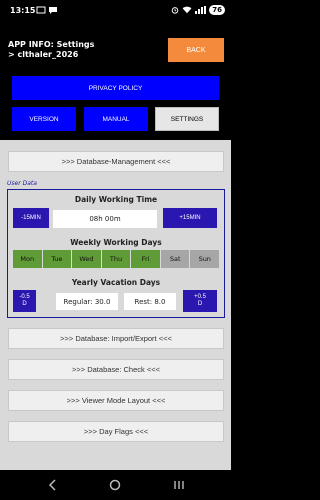 Image resolution: width=320 pixels, height=500 pixels. Describe the element at coordinates (145, 259) in the screenshot. I see `day-toggle-fri: Fri` at that location.